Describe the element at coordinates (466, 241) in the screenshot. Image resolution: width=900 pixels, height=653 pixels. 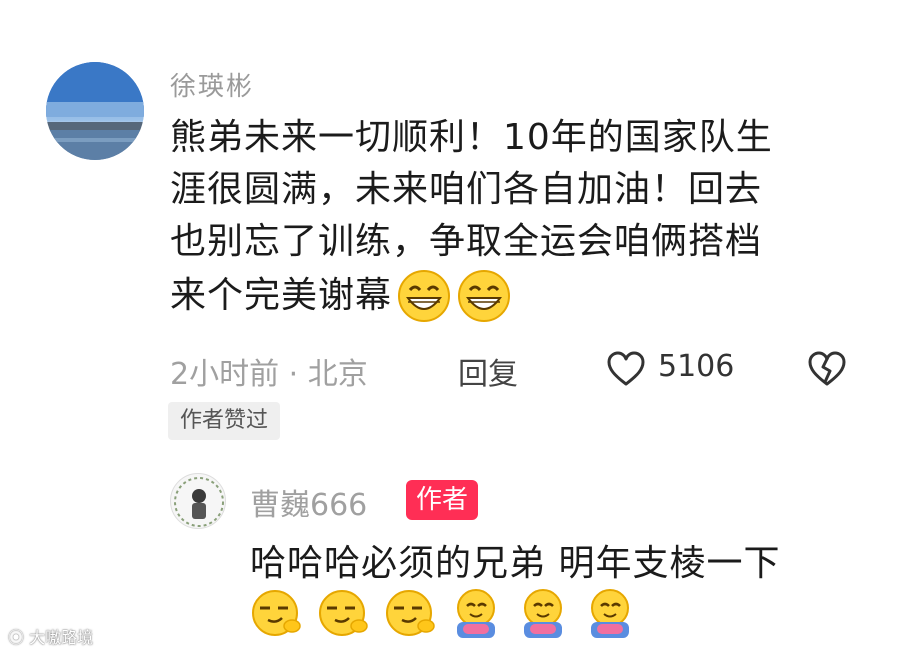
I see `comment-line: 也别忘了训练，争取全运会咱俩搭档` at that location.